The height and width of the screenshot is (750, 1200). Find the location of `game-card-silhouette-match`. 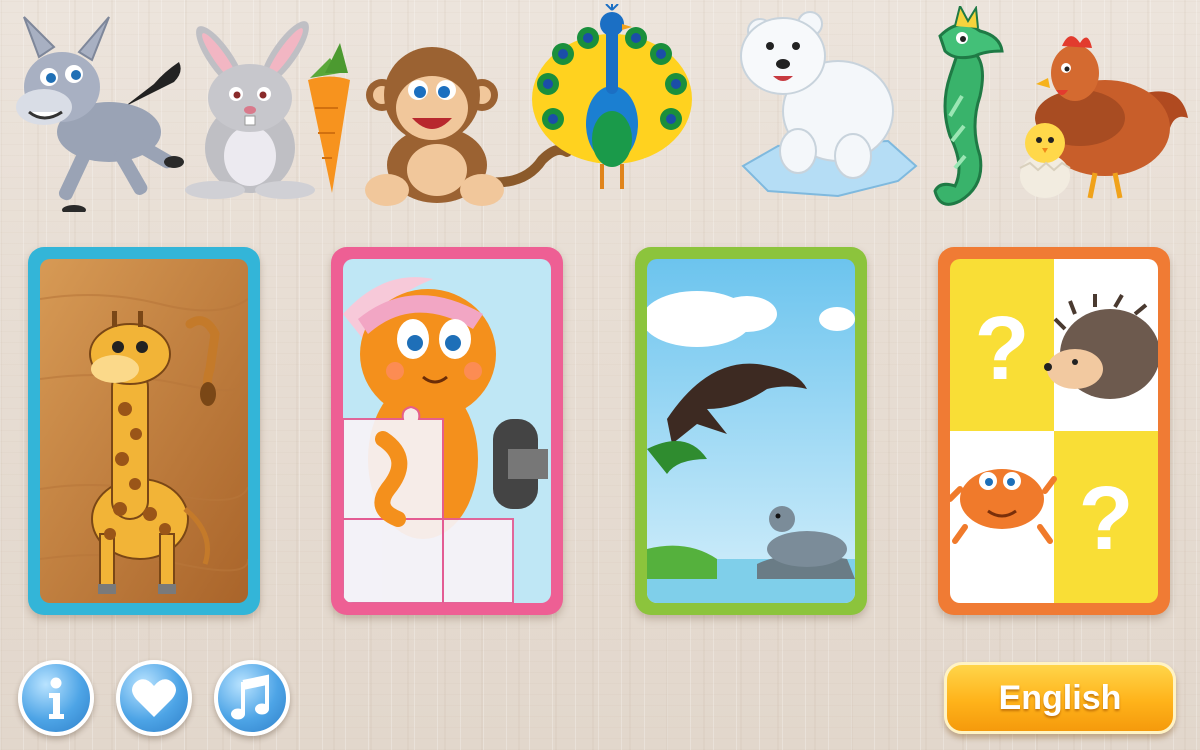

game-card-silhouette-match is located at coordinates (751, 431).